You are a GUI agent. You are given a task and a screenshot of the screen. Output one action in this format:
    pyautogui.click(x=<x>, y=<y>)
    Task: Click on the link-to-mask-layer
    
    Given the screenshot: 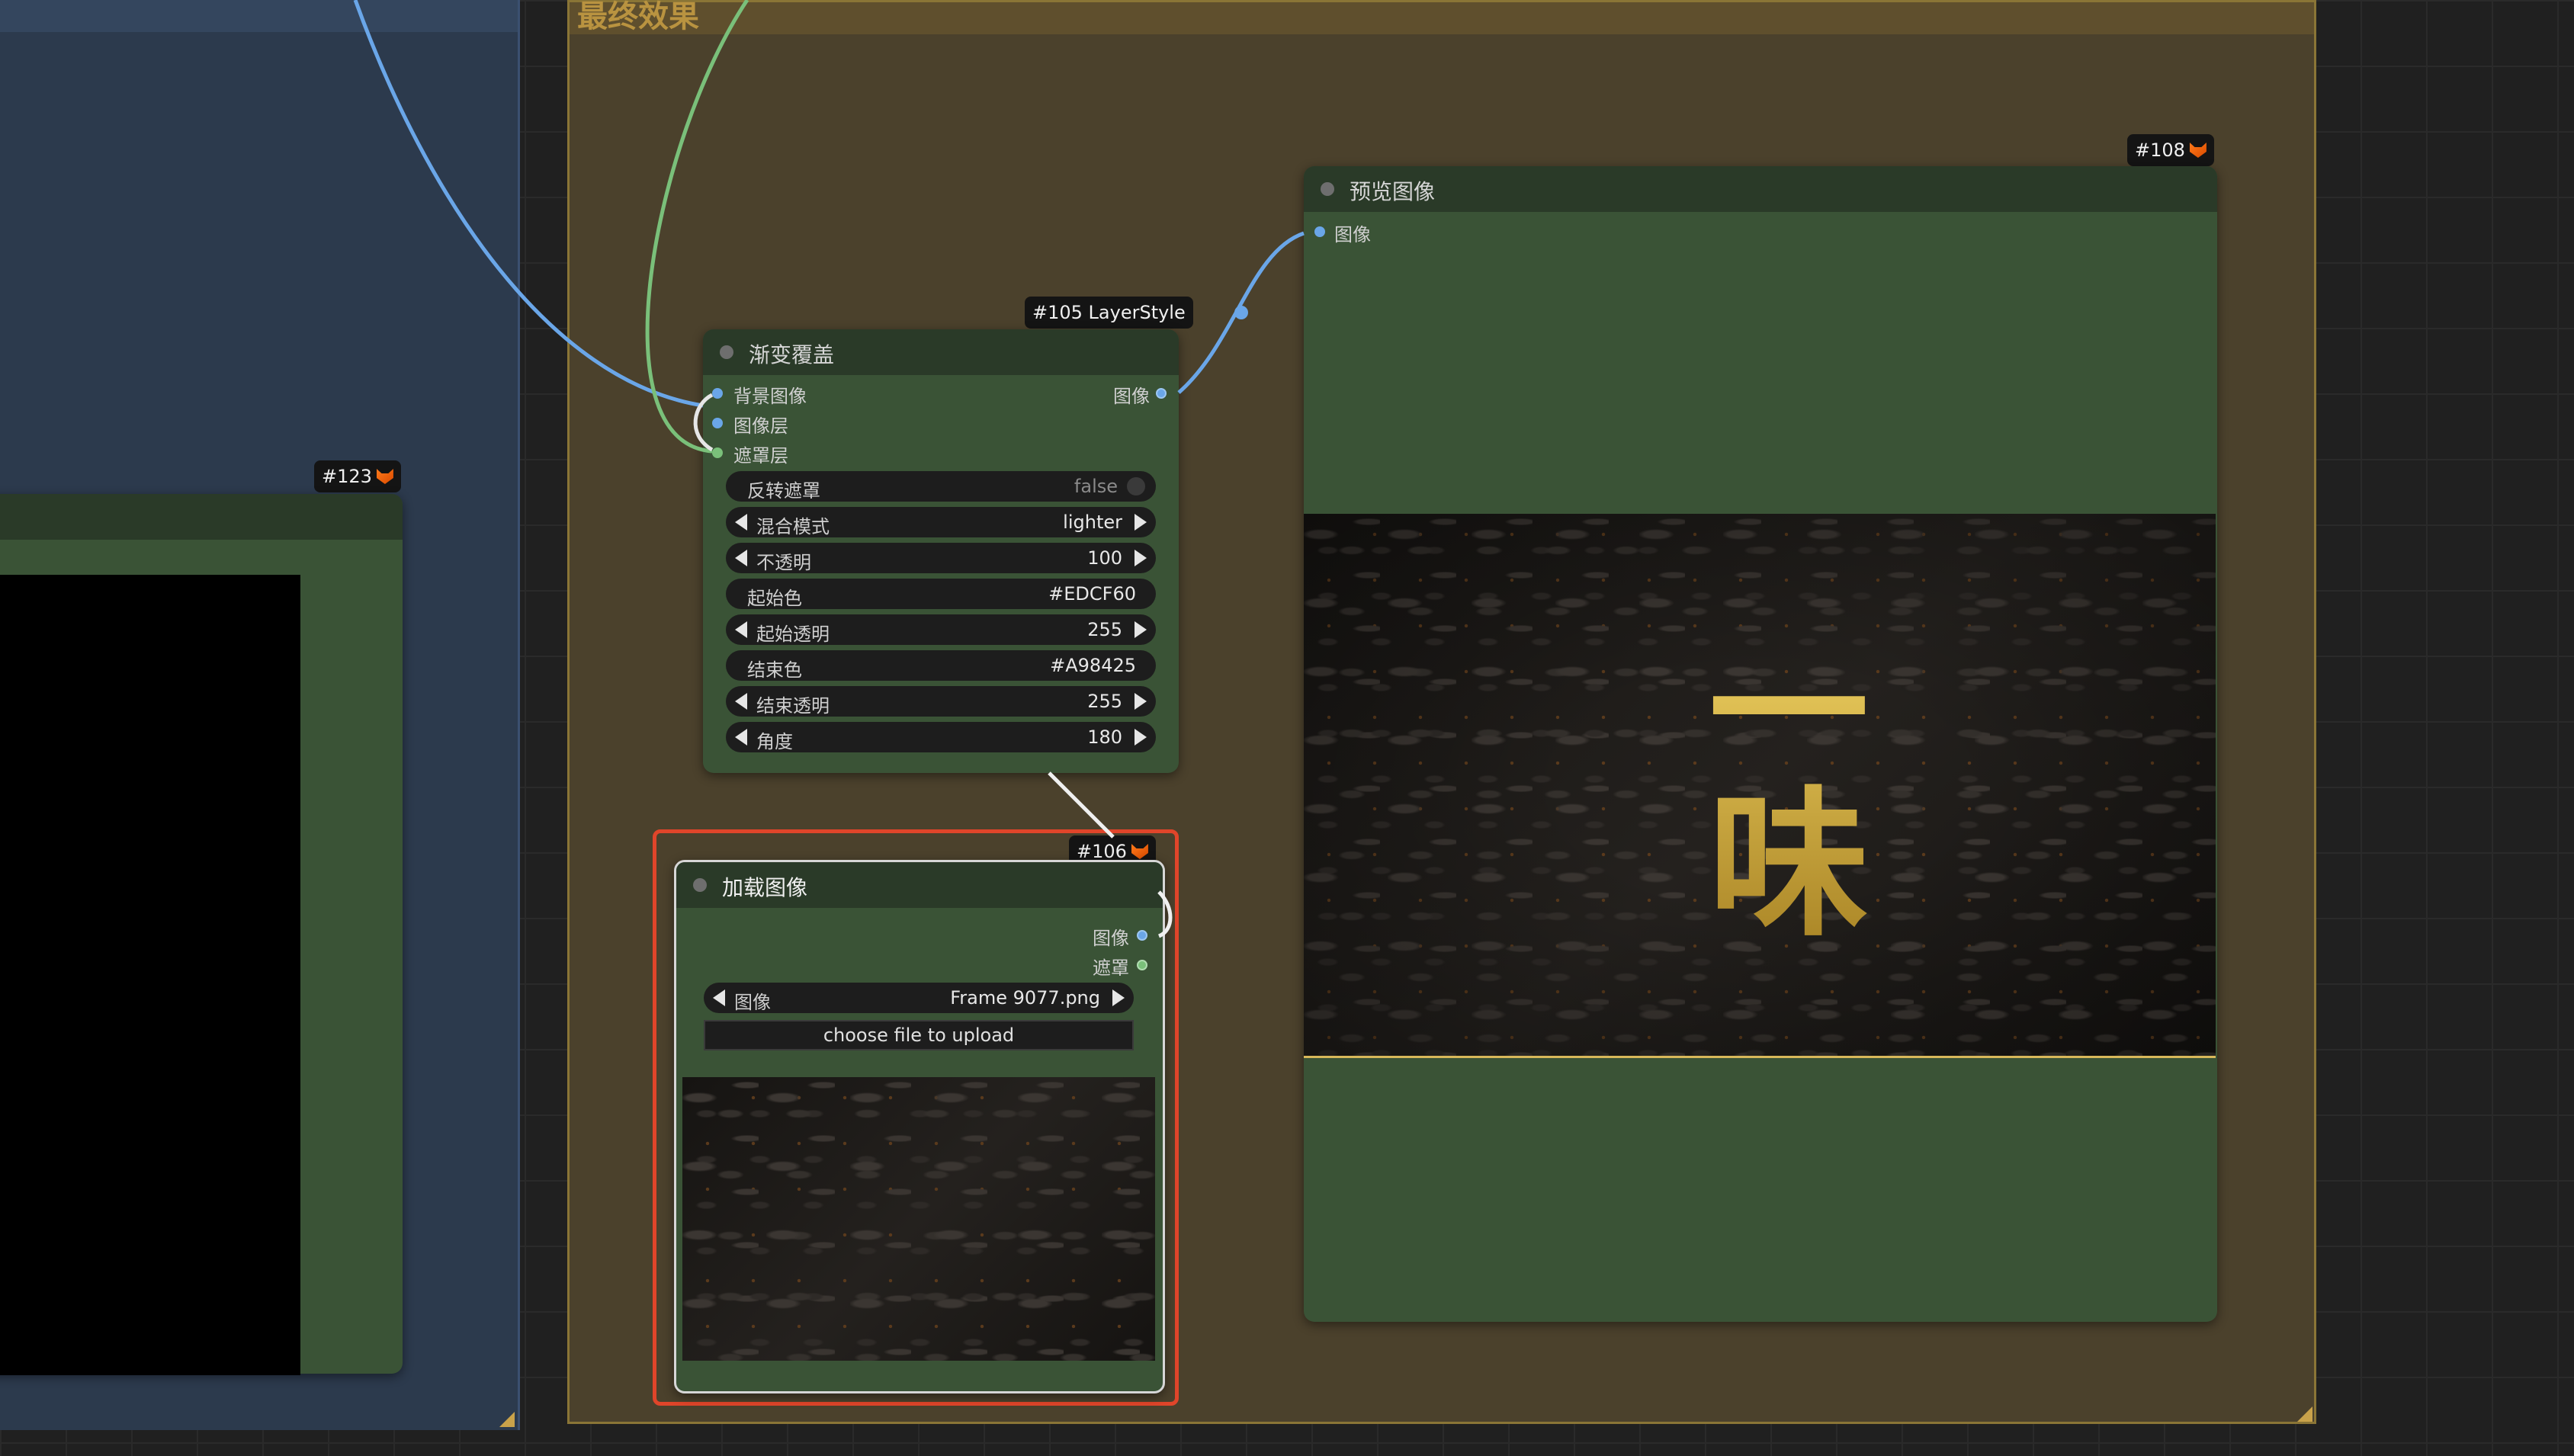 What is the action you would take?
    pyautogui.click(x=697, y=227)
    